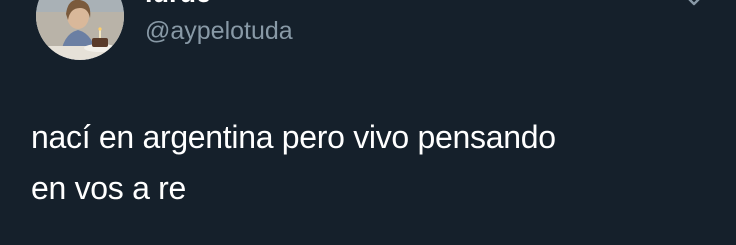 This screenshot has width=736, height=245. Describe the element at coordinates (694, 3) in the screenshot. I see `chevron-down-icon` at that location.